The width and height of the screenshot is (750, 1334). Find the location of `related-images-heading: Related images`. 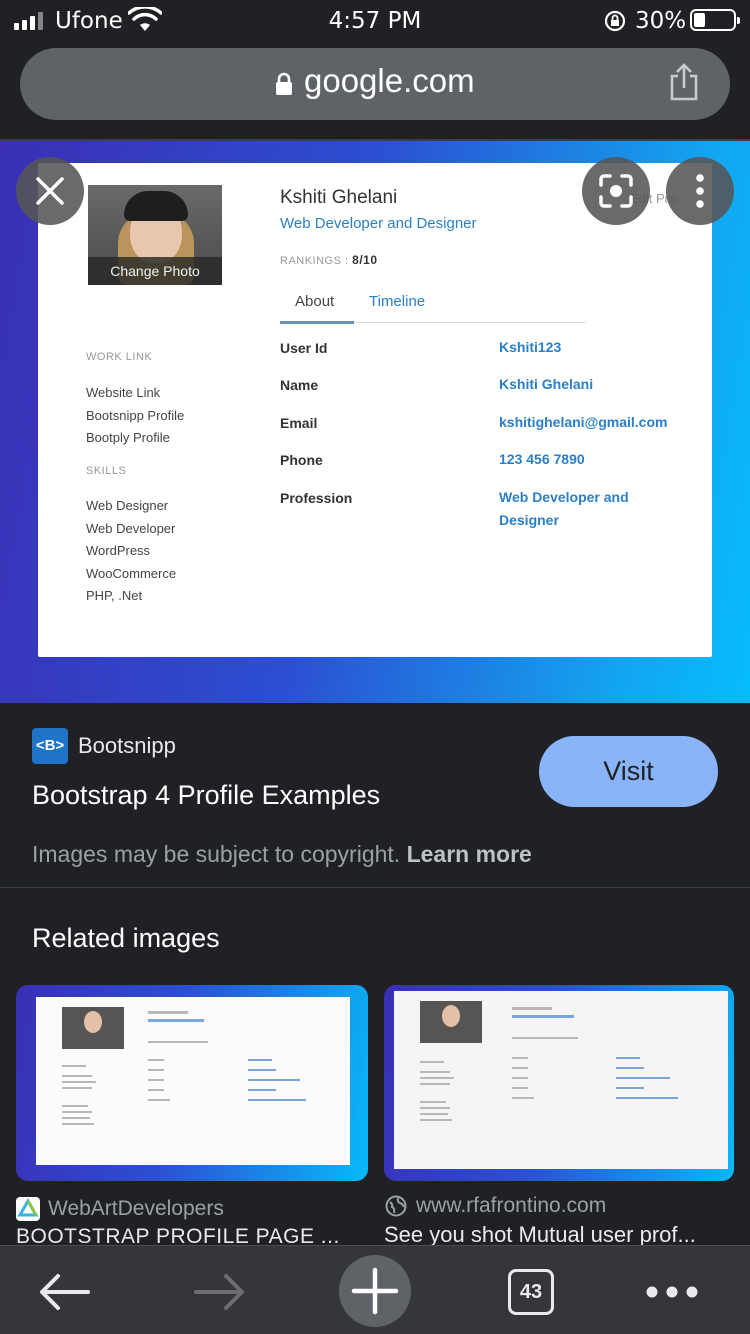

related-images-heading: Related images is located at coordinates (126, 938).